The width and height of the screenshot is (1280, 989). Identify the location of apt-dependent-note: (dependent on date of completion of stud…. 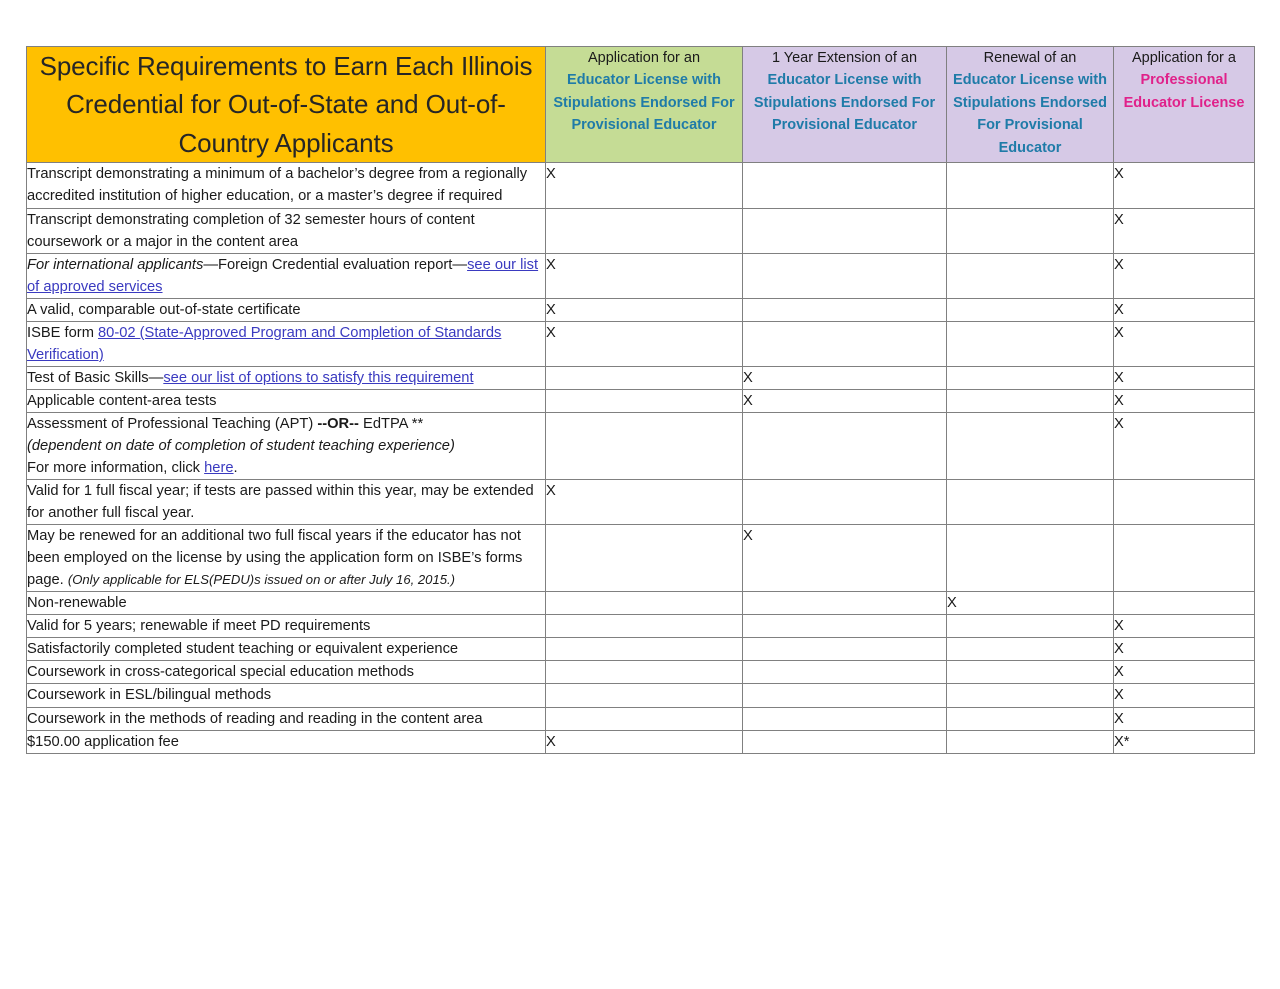
(241, 445).